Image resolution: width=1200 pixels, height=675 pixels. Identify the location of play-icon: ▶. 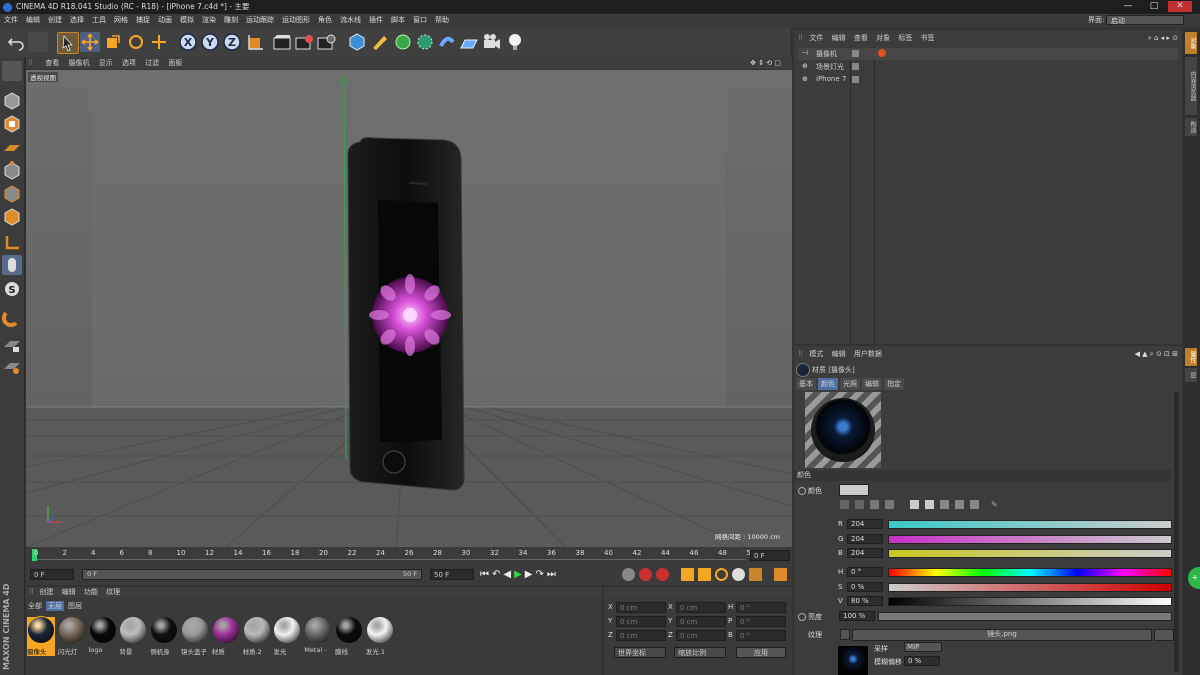
(518, 575).